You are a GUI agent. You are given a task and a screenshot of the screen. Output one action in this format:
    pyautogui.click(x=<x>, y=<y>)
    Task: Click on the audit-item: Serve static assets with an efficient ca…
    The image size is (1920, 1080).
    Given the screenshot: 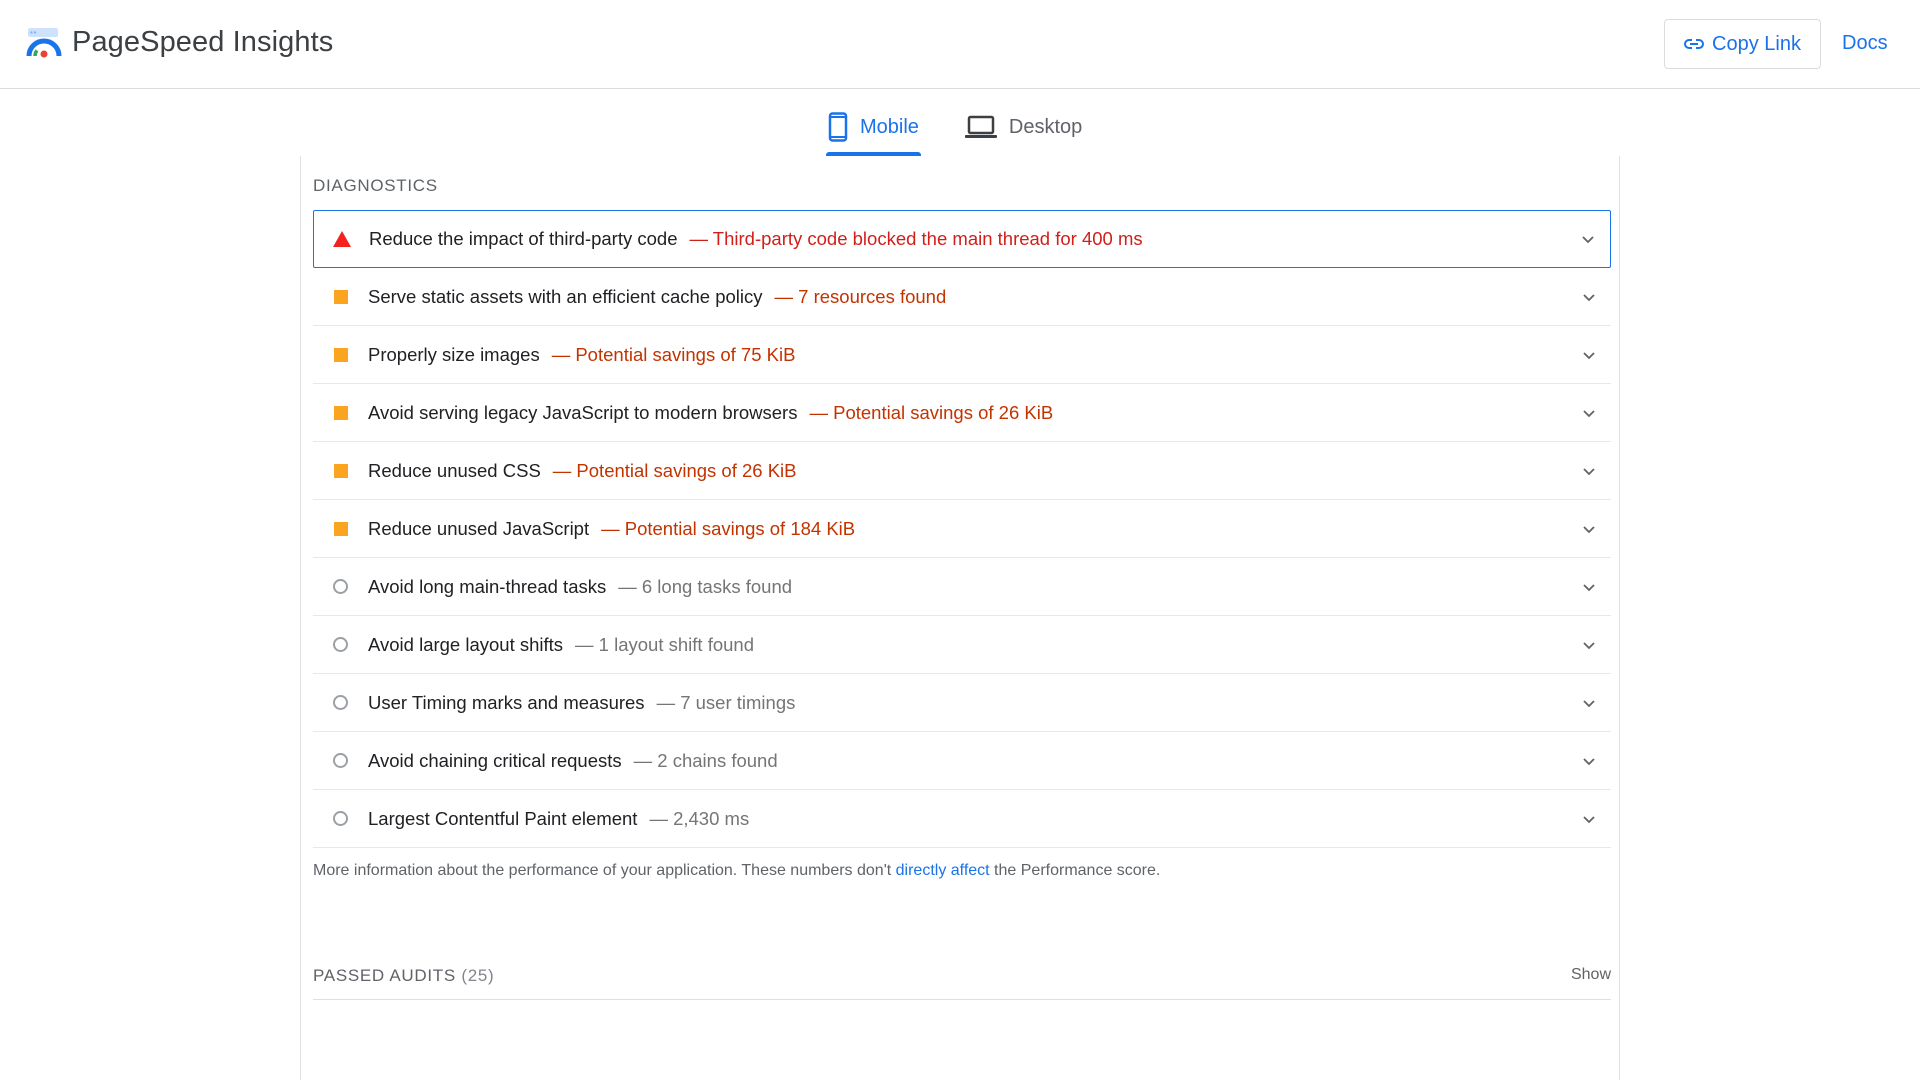 What is the action you would take?
    pyautogui.click(x=962, y=297)
    